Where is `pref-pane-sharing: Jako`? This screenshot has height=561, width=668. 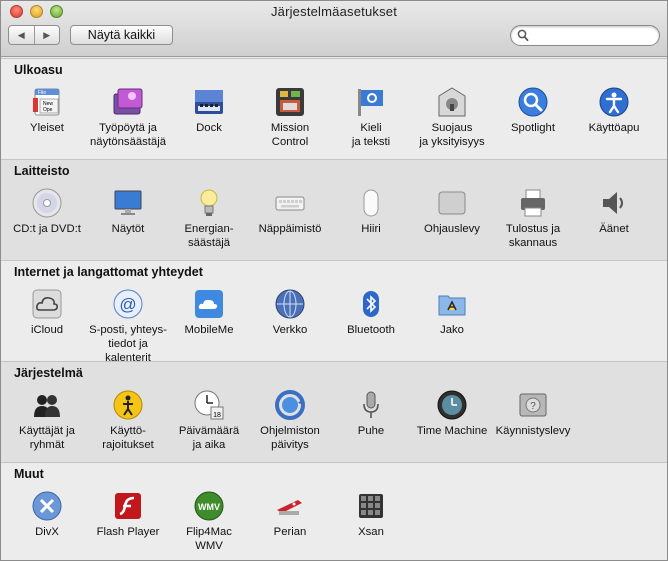
pref-pane-sharing: Jako is located at coordinates (452, 312).